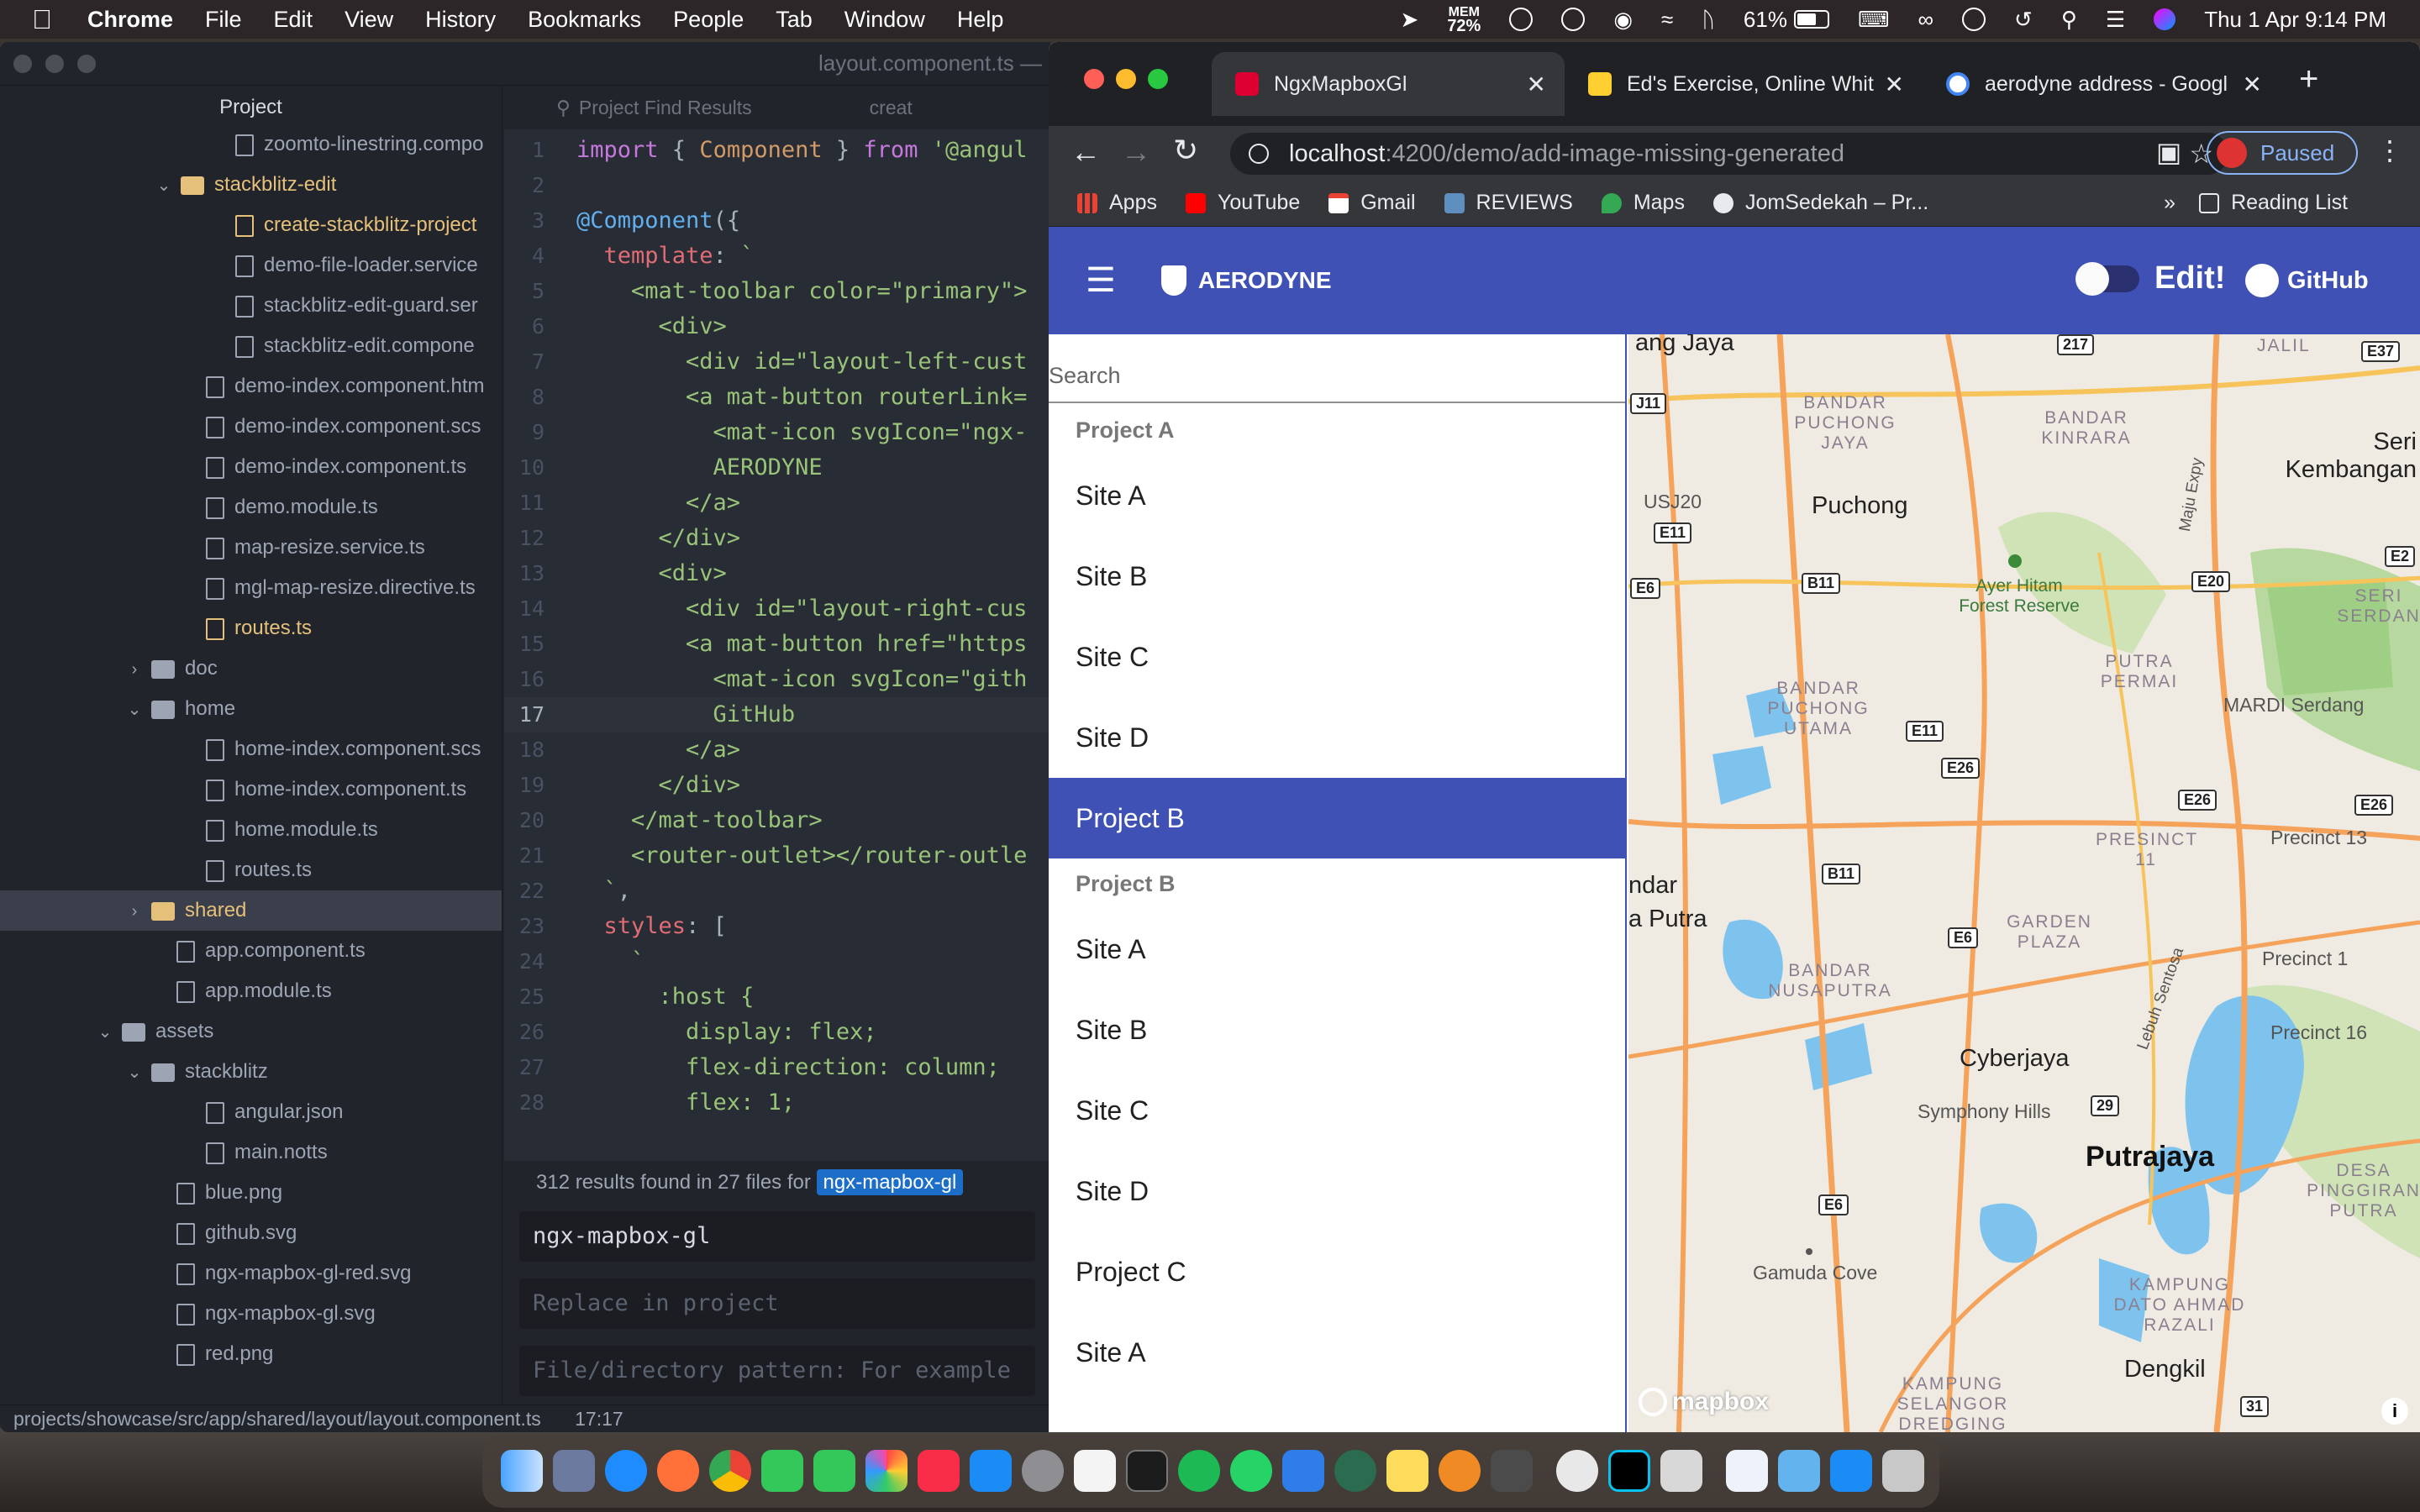  I want to click on list-item: Site D, so click(1337, 1191).